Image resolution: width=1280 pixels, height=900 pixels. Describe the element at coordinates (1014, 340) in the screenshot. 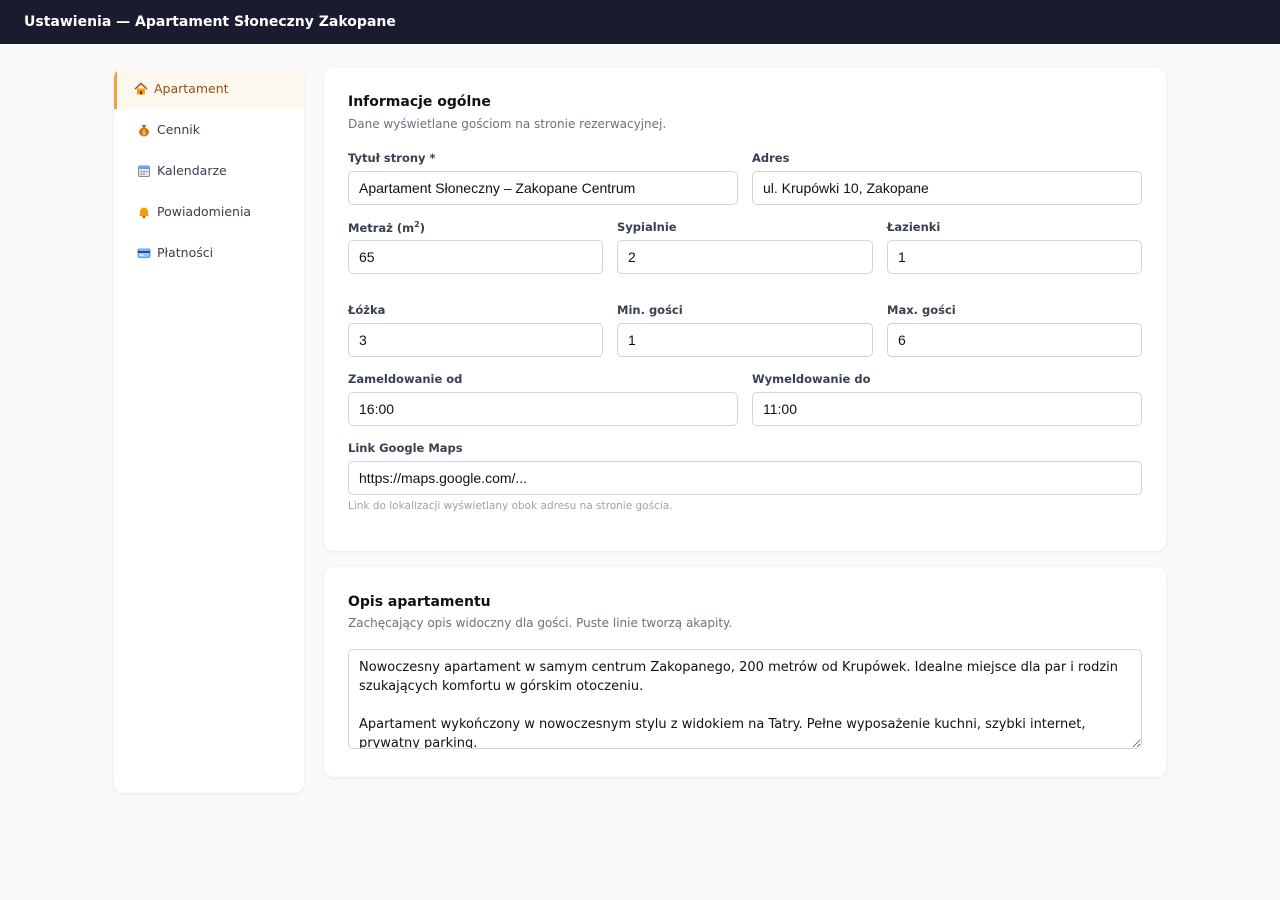

I see `max-guests-input` at that location.